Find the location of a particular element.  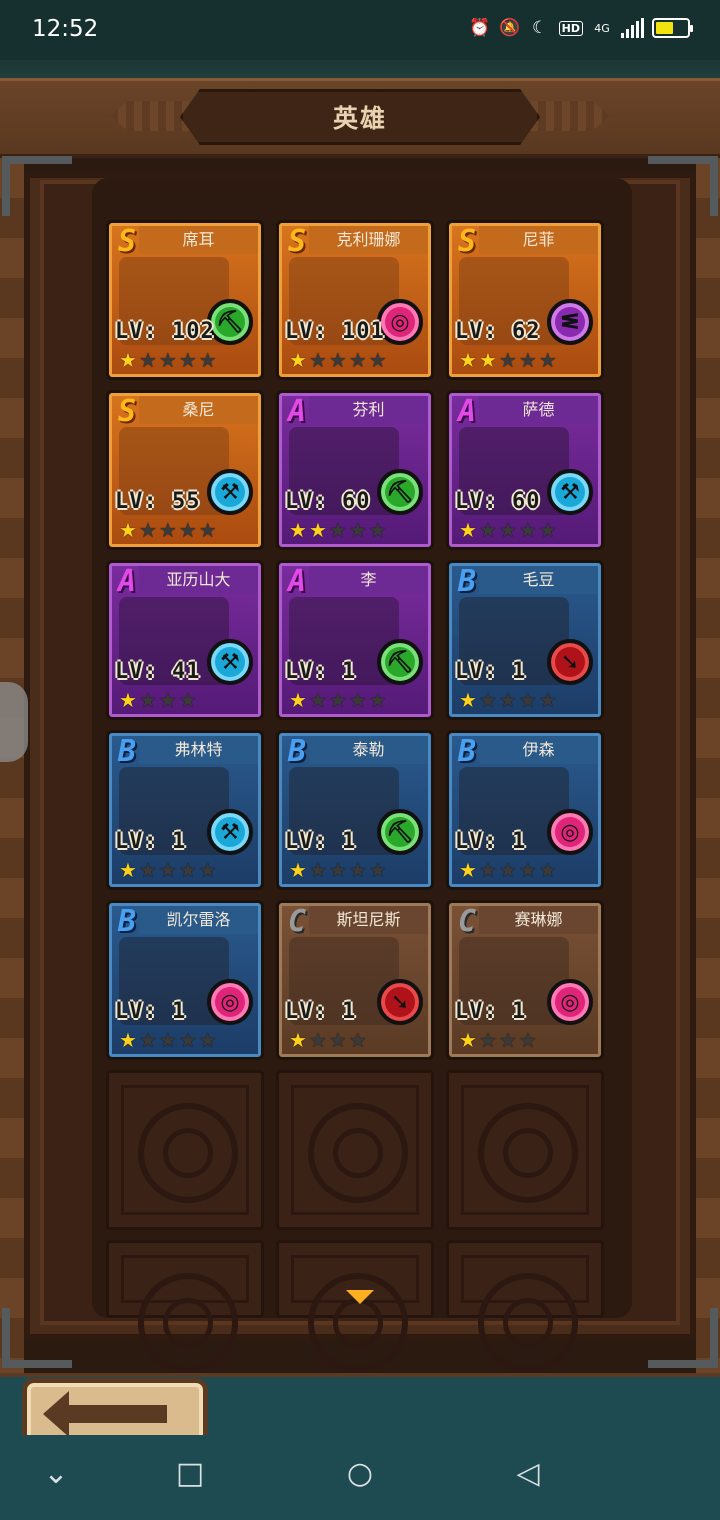

header: 英雄 is located at coordinates (360, 118).